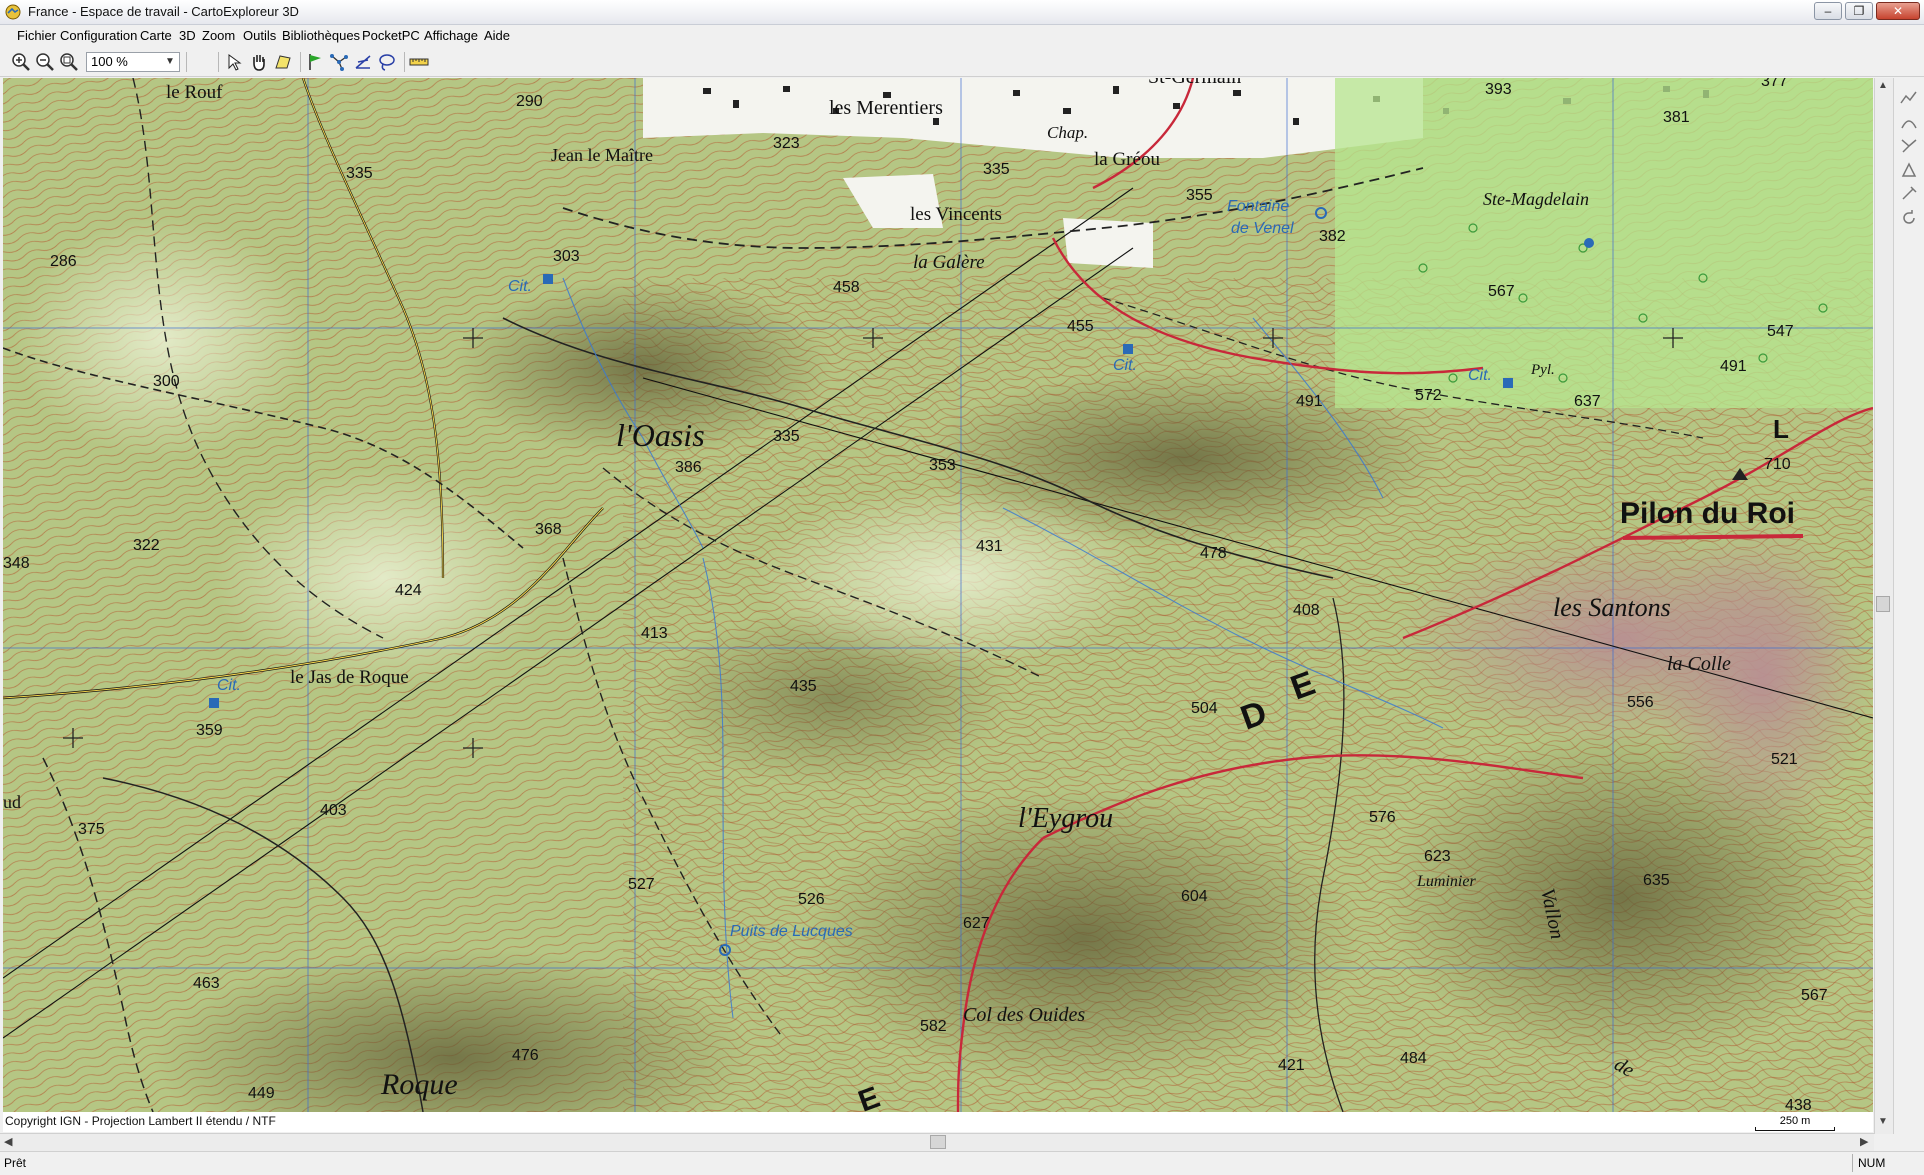 This screenshot has width=1924, height=1175. What do you see at coordinates (1909, 218) in the screenshot?
I see `refresh-icon` at bounding box center [1909, 218].